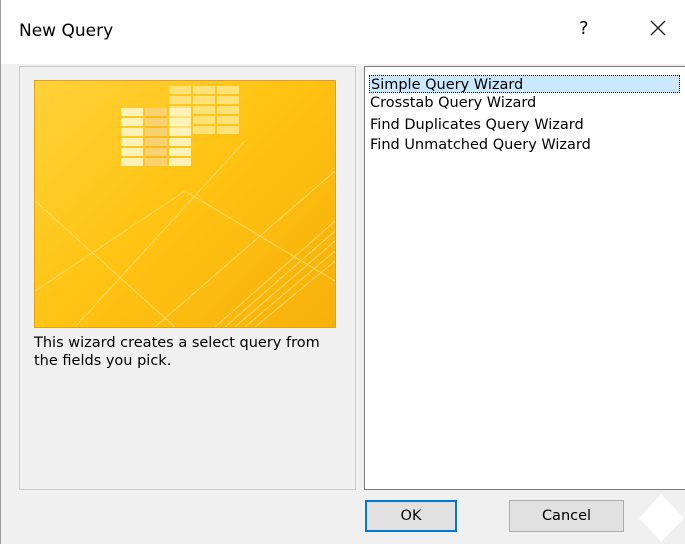 The width and height of the screenshot is (685, 544). I want to click on diamond-watermark-icon, so click(661, 518).